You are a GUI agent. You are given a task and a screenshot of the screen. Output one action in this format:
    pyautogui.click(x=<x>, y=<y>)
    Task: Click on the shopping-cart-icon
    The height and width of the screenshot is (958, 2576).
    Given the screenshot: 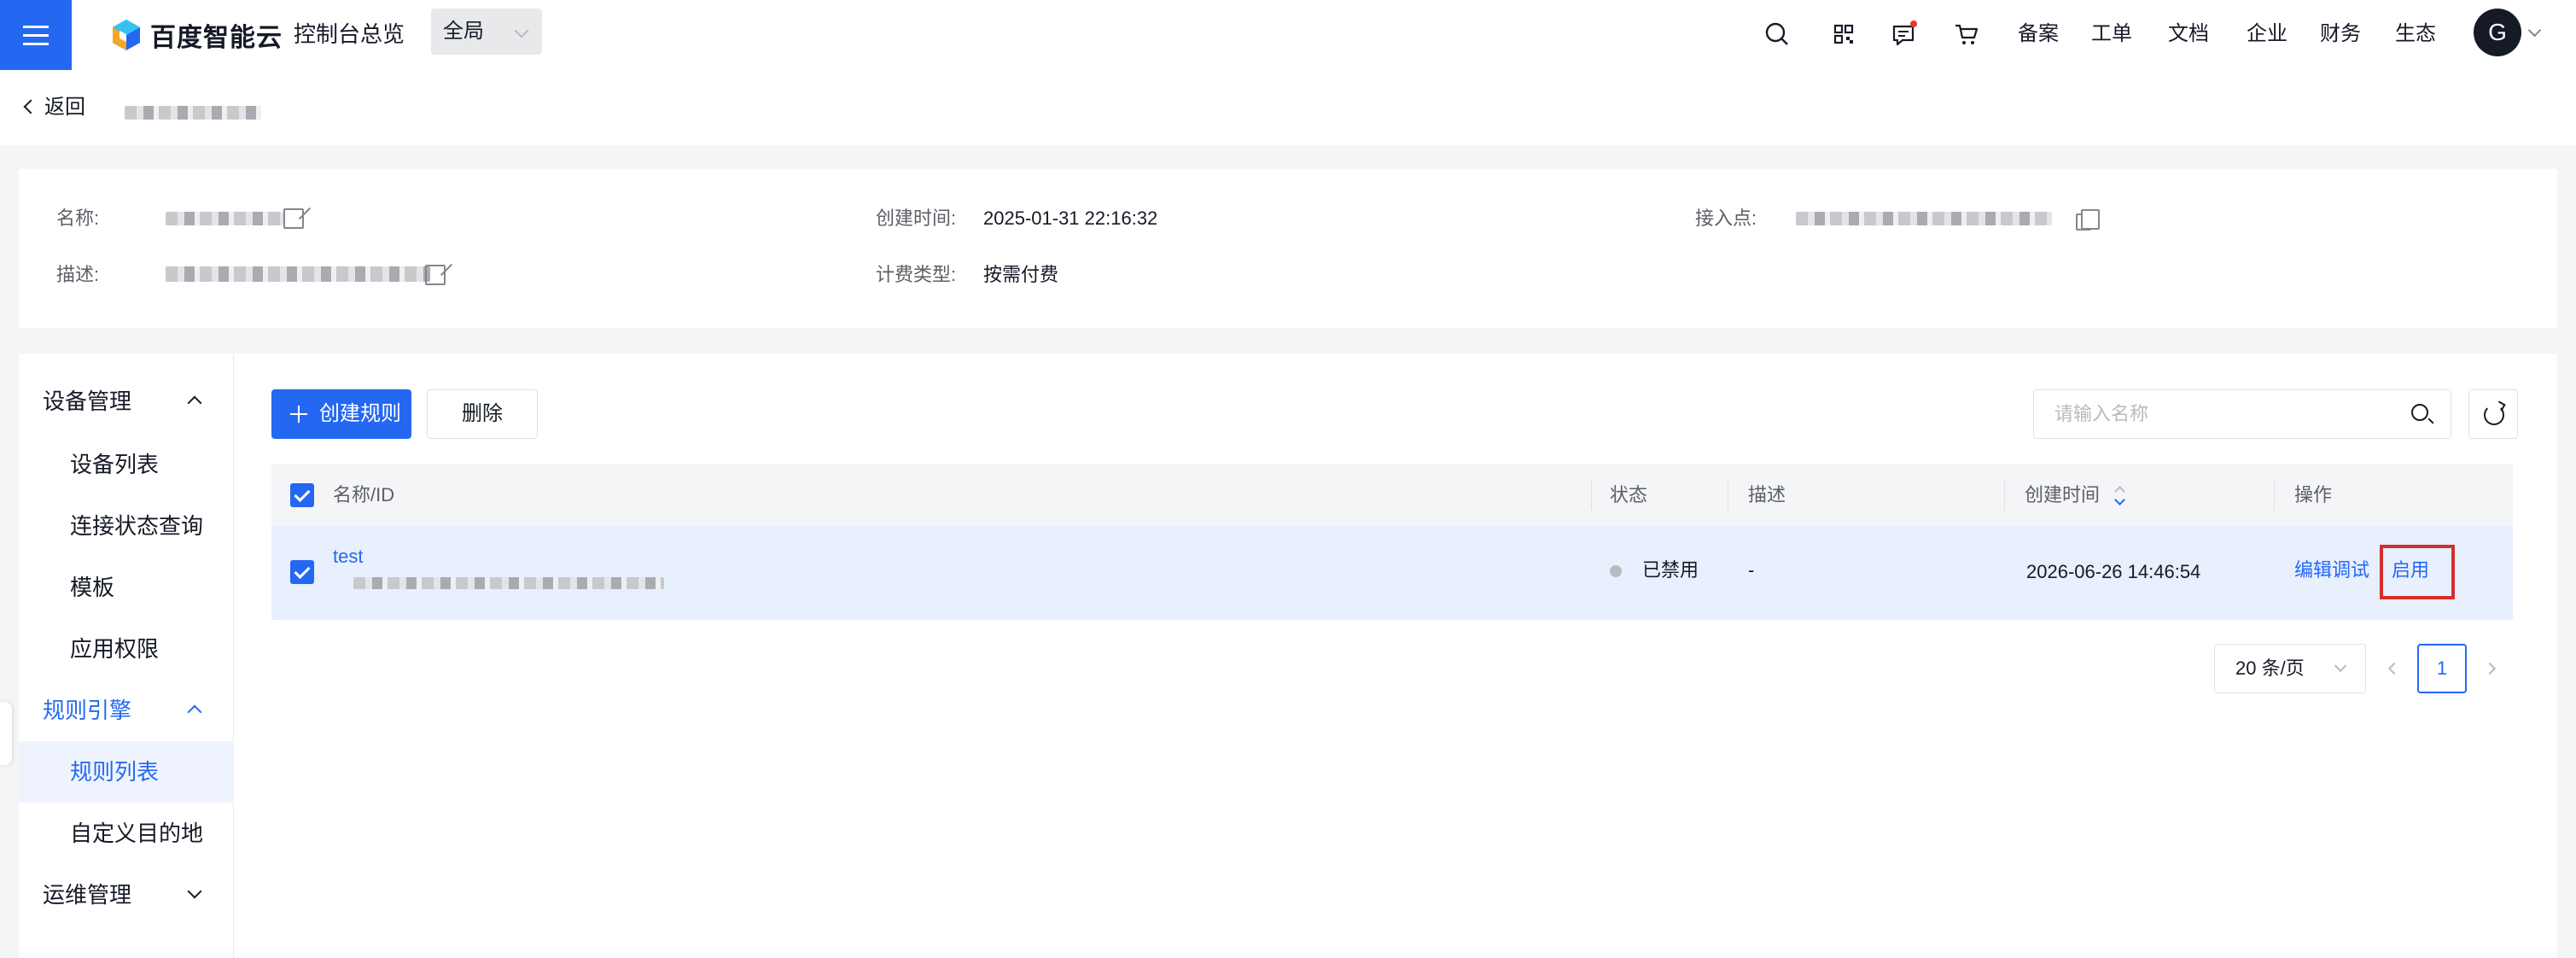 What is the action you would take?
    pyautogui.click(x=1966, y=34)
    